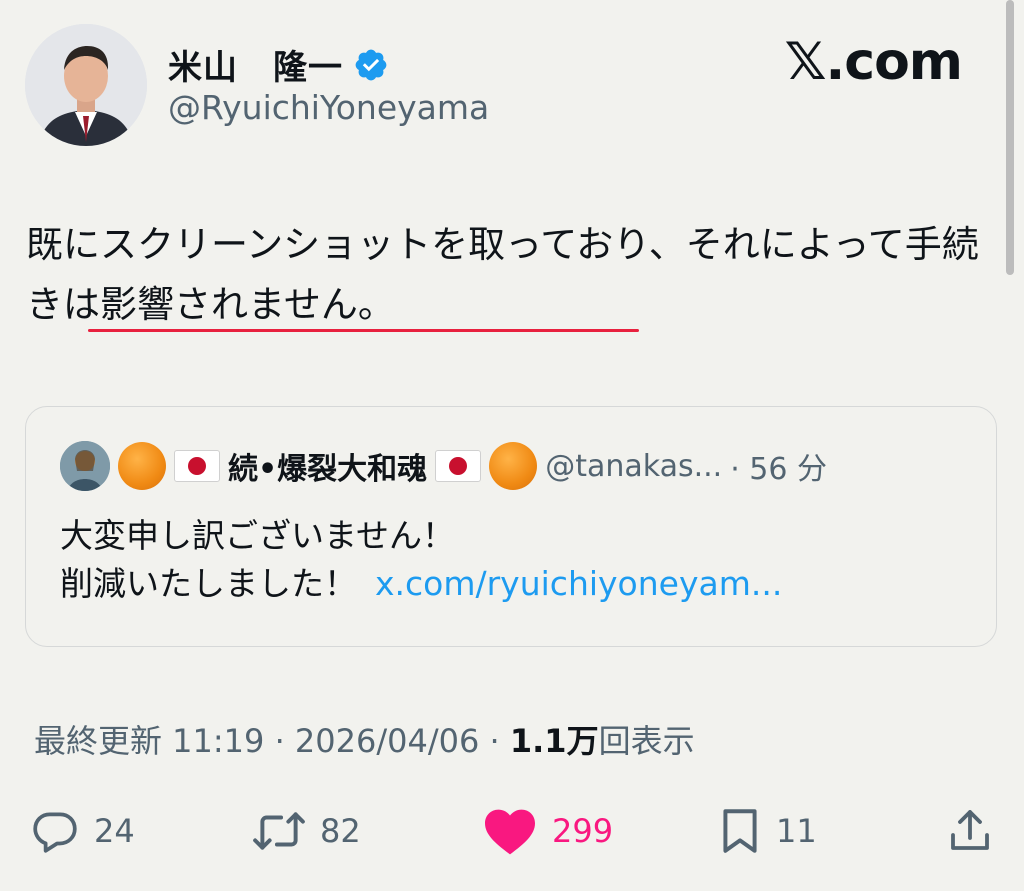 The image size is (1024, 891). I want to click on red-underline-annotation, so click(363, 330).